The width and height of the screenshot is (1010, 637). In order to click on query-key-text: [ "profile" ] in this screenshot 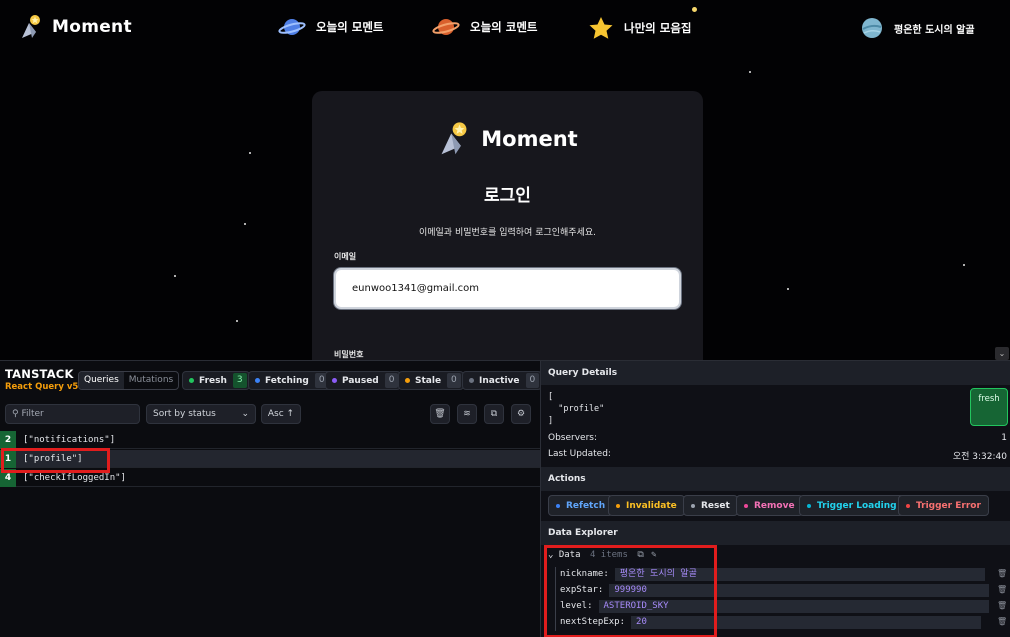, I will do `click(576, 409)`.